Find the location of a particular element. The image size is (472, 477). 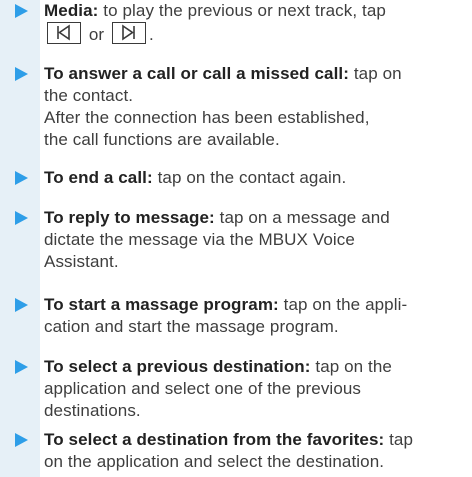

item-lead: Media: is located at coordinates (71, 10).